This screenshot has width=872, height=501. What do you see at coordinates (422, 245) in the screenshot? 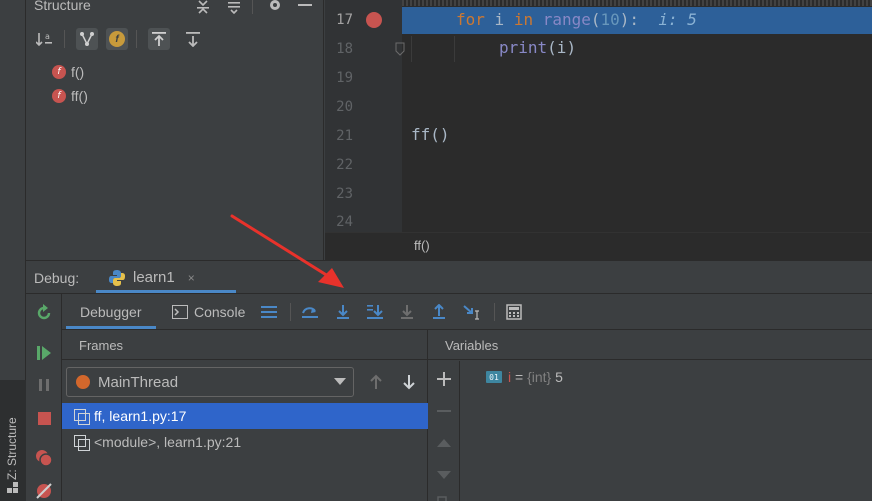
I see `breadcrumb-item: ff()` at bounding box center [422, 245].